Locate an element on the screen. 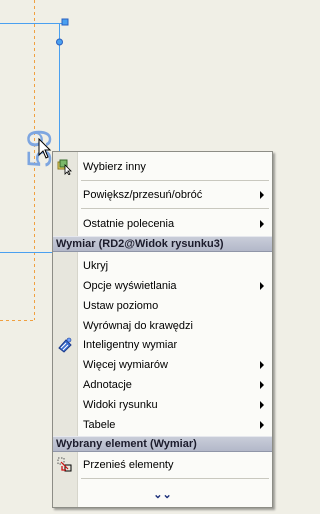 The height and width of the screenshot is (514, 320). menu-item-align-to-edge: Wyrównaj do krawędzi is located at coordinates (162, 325).